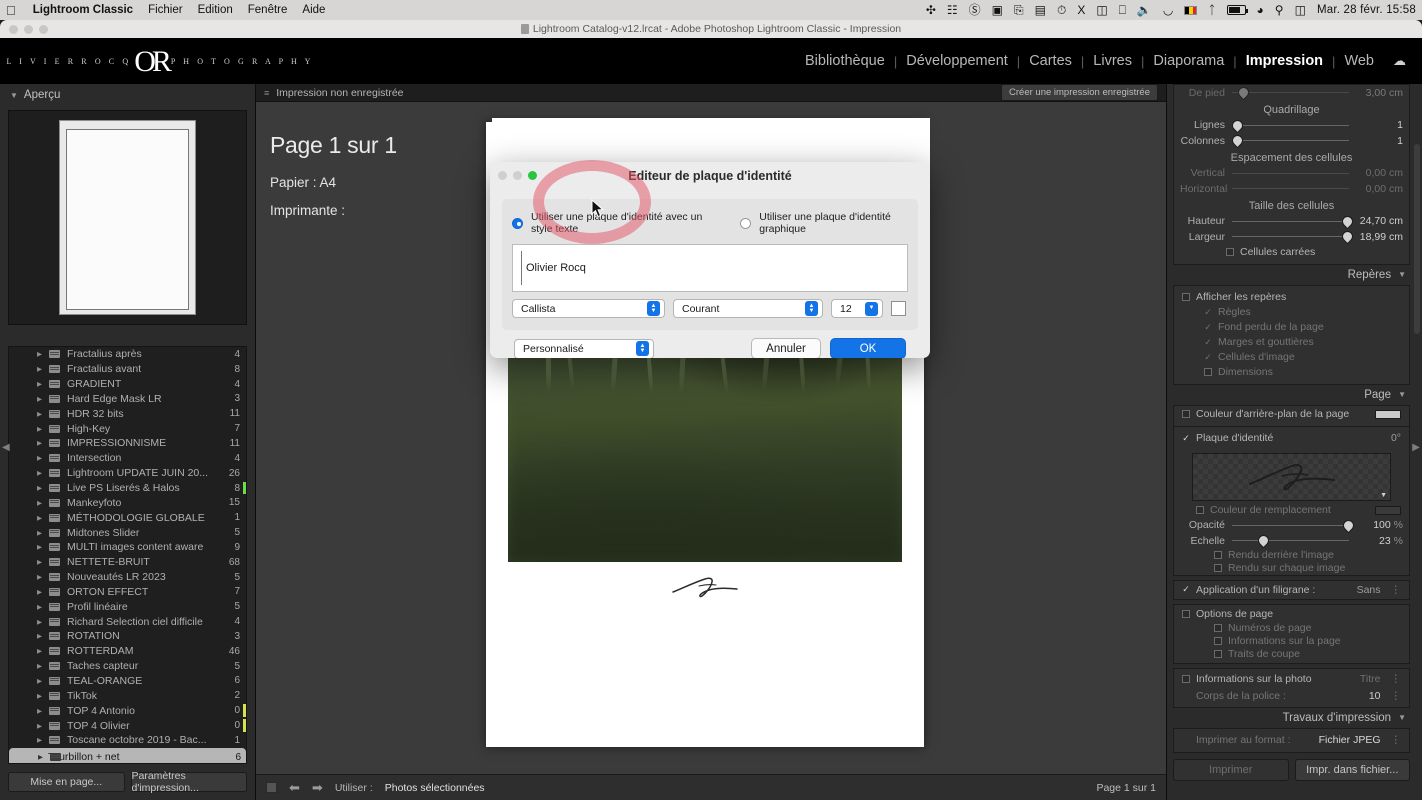  Describe the element at coordinates (1237, 10) in the screenshot. I see `battery-charging-icon` at that location.